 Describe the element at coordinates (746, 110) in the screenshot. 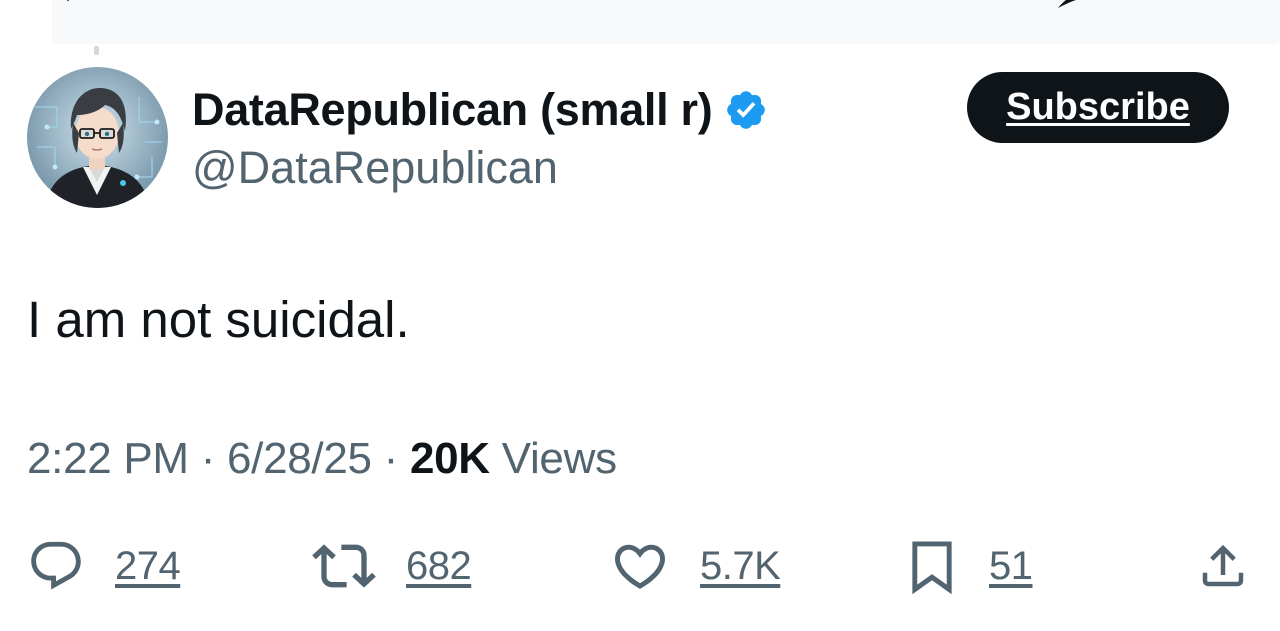

I see `verified-badge-icon` at that location.